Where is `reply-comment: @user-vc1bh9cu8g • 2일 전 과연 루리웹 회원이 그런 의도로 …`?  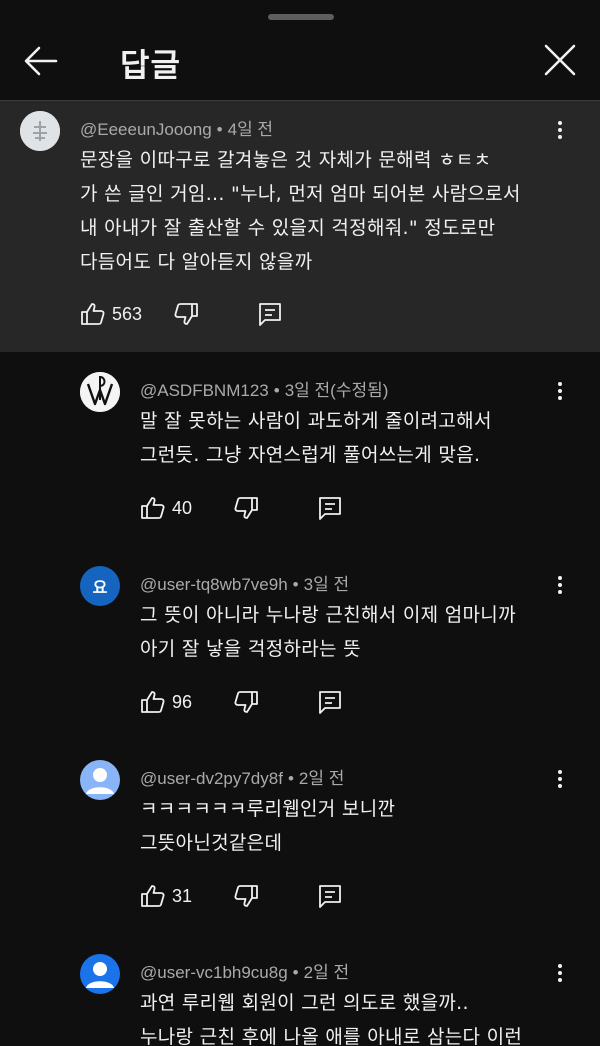 reply-comment: @user-vc1bh9cu8g • 2일 전 과연 루리웹 회원이 그런 의도로 … is located at coordinates (300, 990).